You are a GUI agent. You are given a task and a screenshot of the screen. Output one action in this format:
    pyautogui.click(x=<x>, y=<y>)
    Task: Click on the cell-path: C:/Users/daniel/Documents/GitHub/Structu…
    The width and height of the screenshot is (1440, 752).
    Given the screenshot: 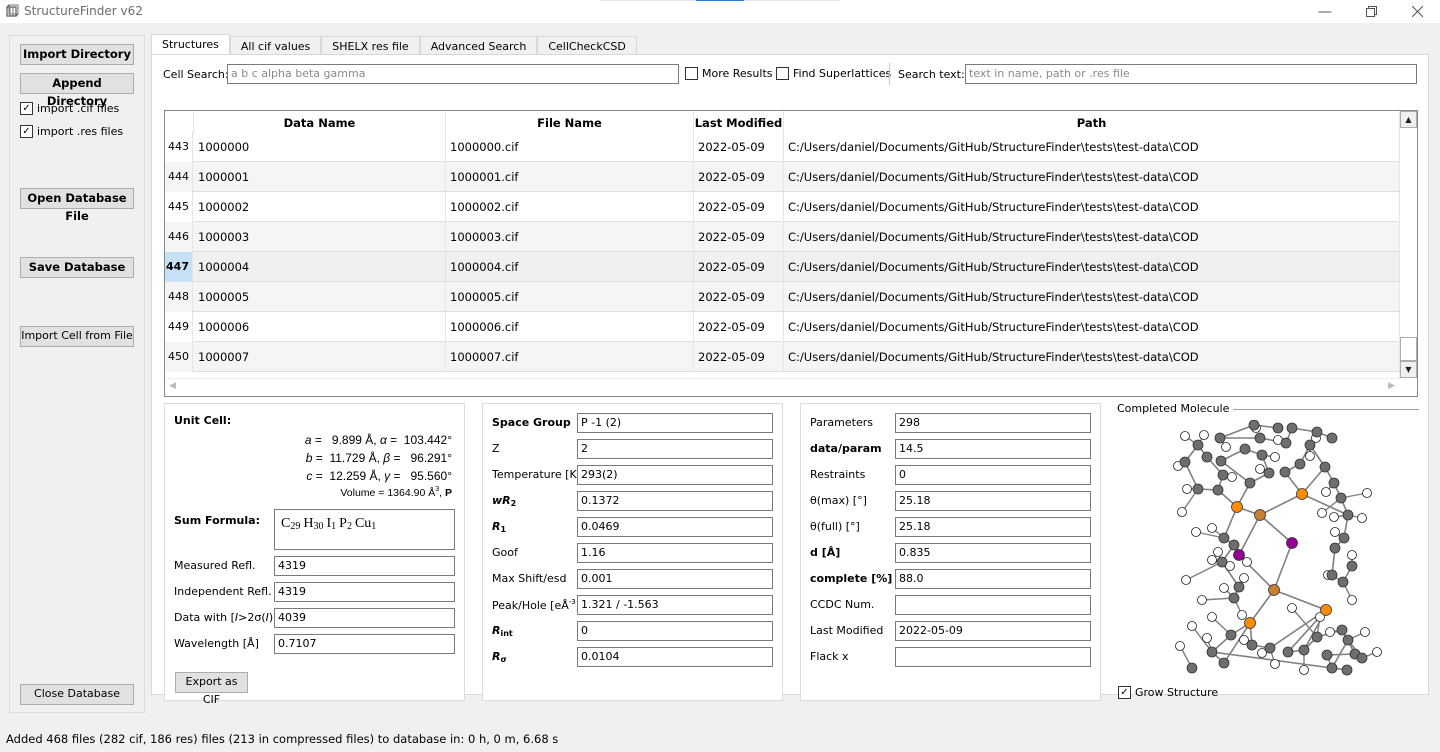 What is the action you would take?
    pyautogui.click(x=993, y=267)
    